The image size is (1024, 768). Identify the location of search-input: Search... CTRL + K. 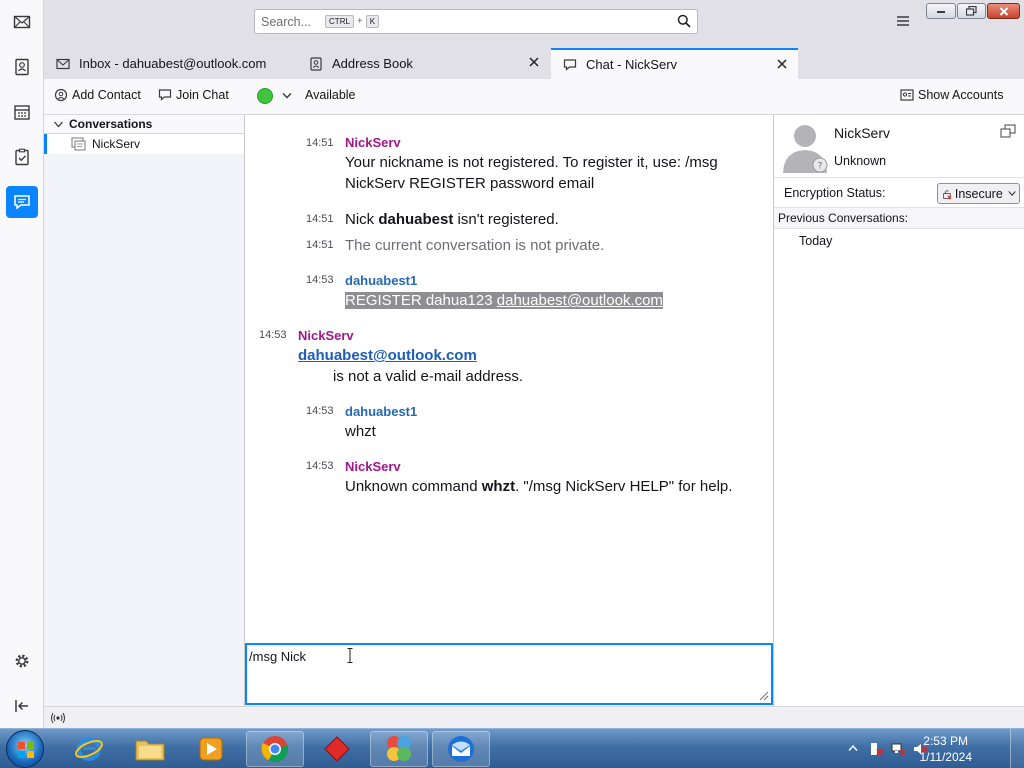
(476, 21).